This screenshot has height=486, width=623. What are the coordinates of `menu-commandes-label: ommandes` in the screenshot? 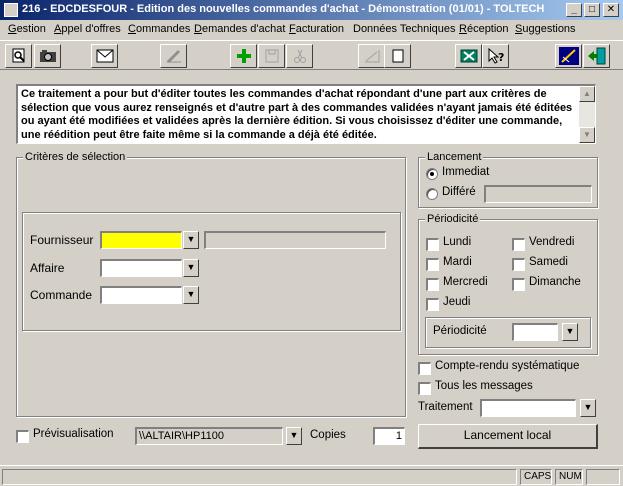 It's located at (163, 29).